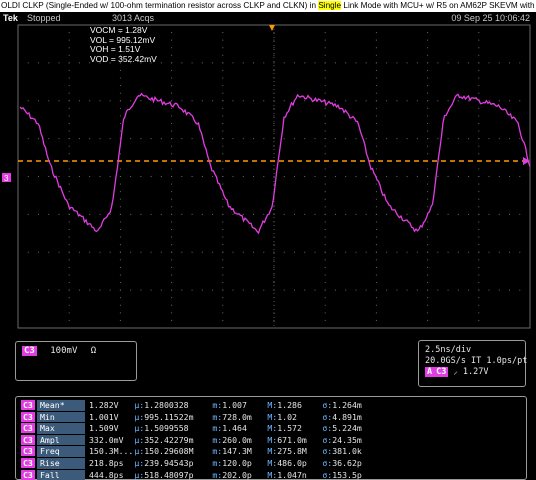 The image size is (536, 480). I want to click on measurement-value: 444.8ps, so click(106, 474).